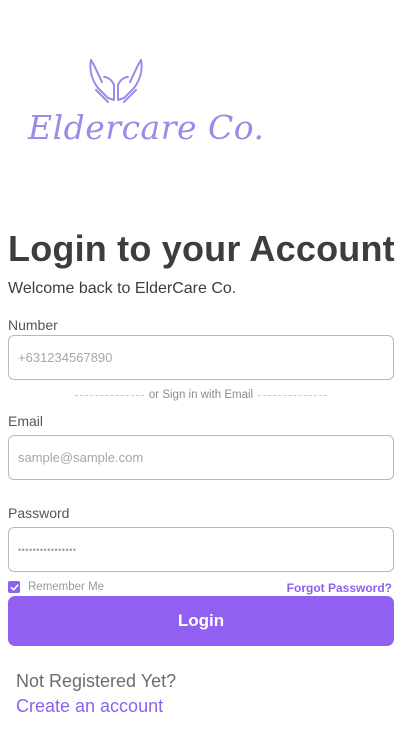 The image size is (402, 736). What do you see at coordinates (89, 706) in the screenshot?
I see `create-account-link: Create an account` at bounding box center [89, 706].